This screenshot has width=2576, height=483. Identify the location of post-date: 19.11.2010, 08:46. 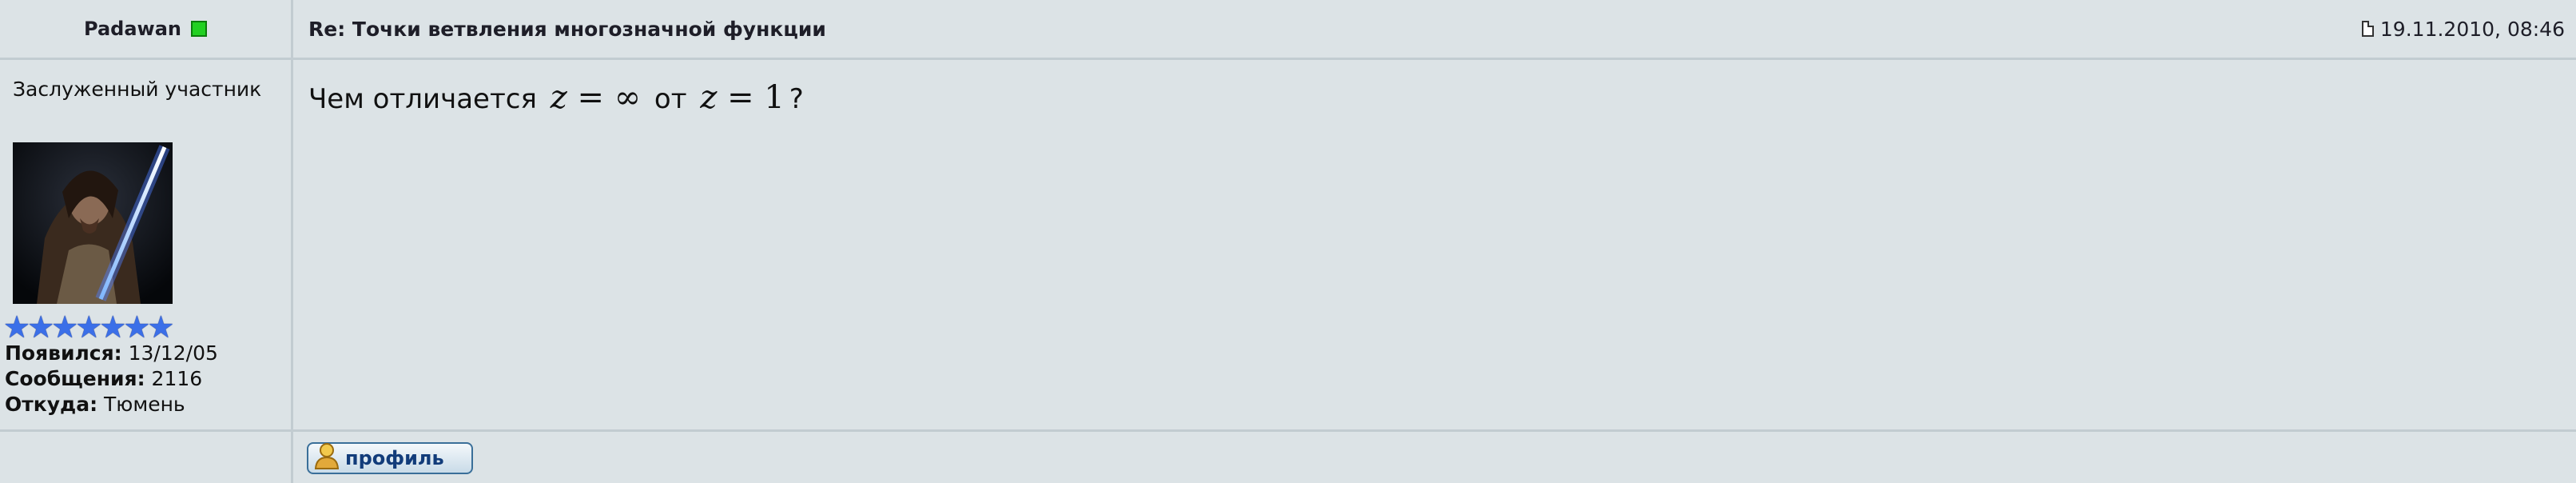
(2472, 29).